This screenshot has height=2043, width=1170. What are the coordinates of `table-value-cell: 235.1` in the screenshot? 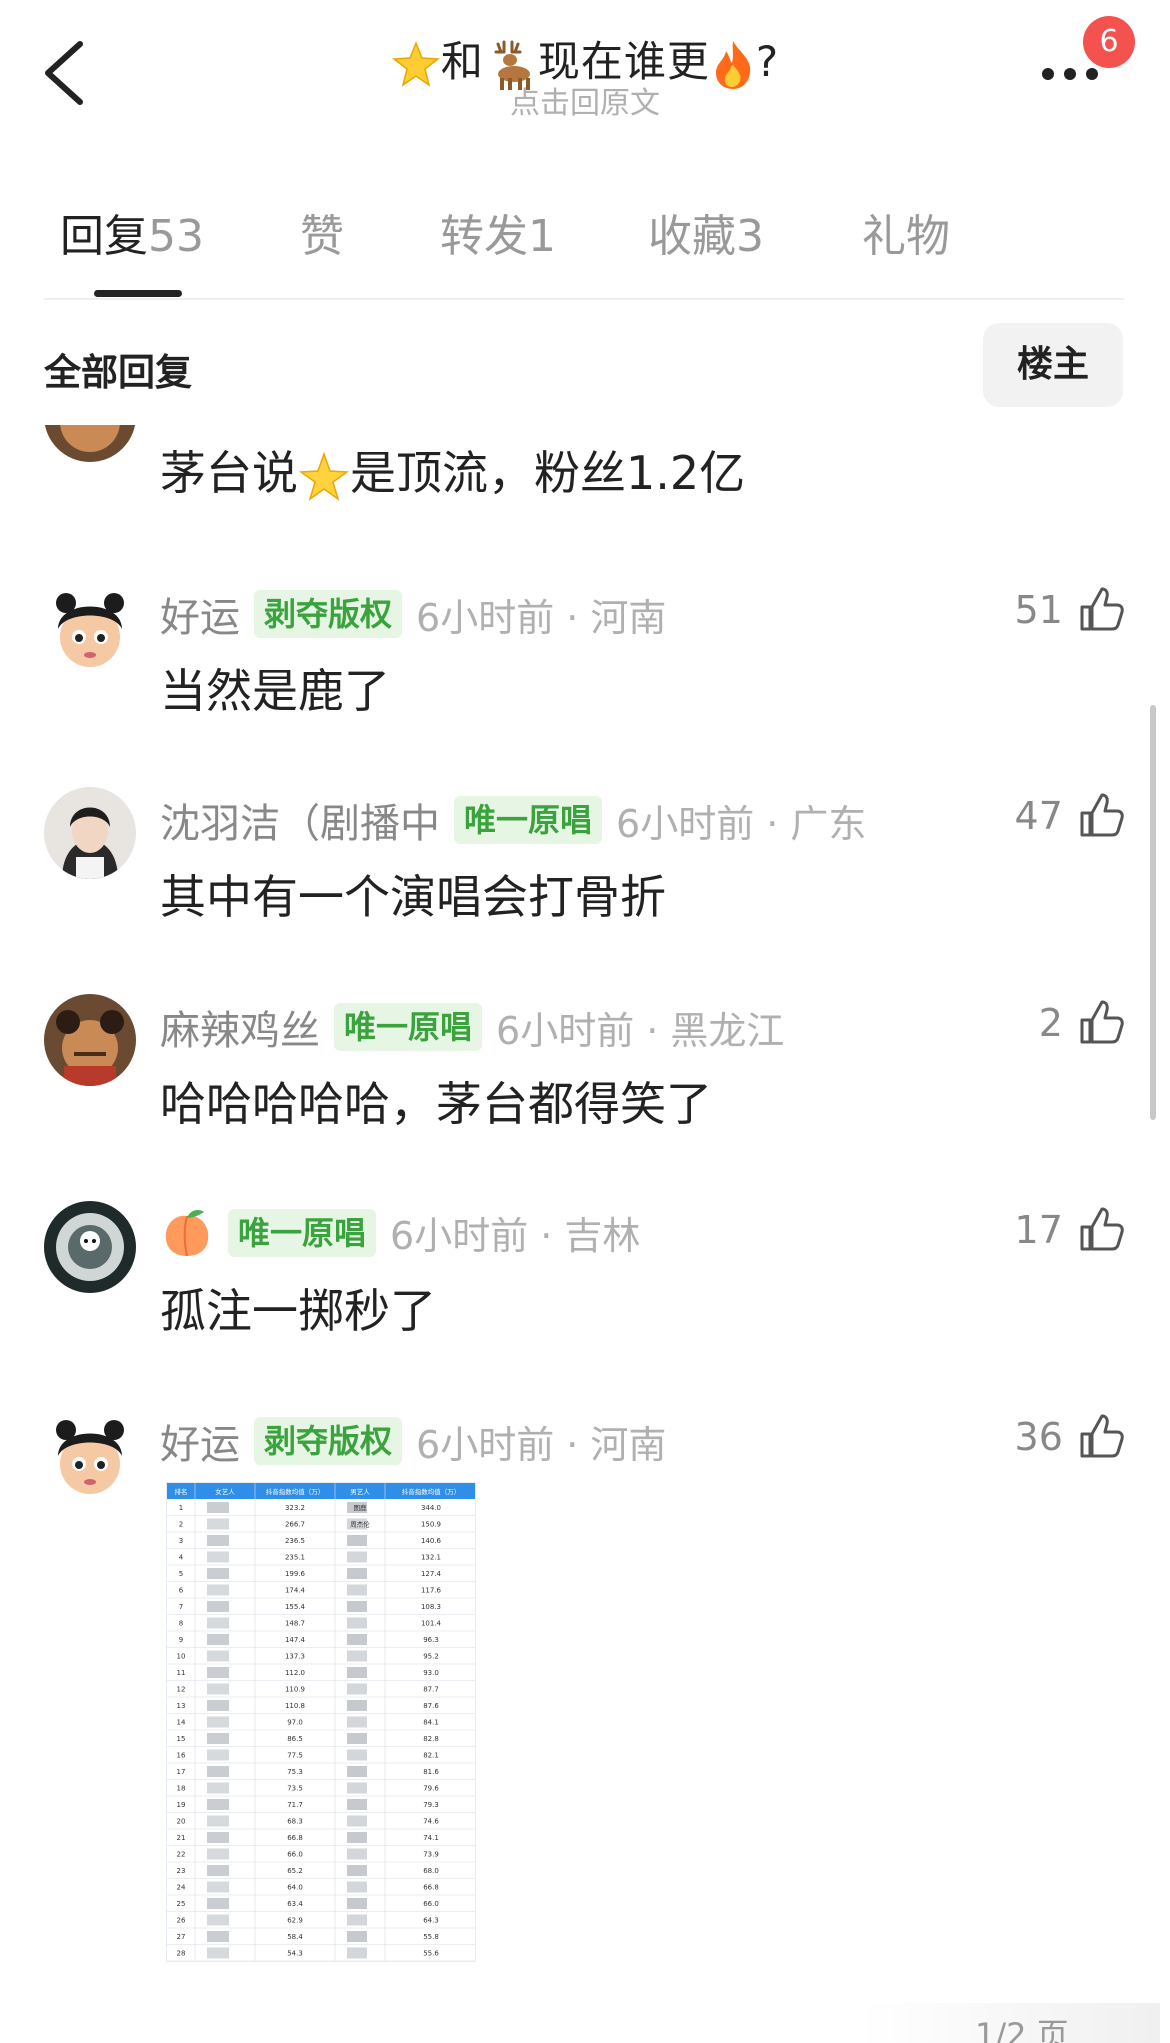 It's located at (295, 1558).